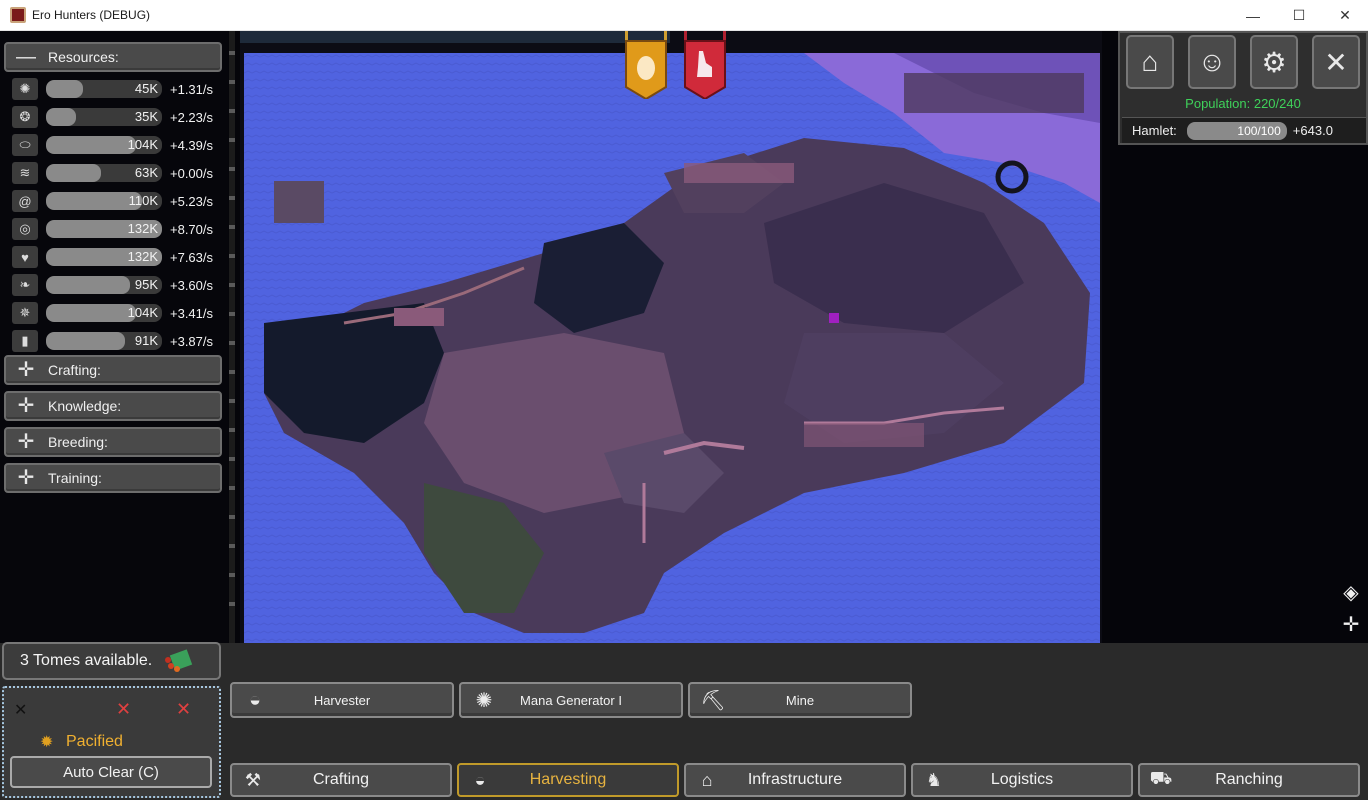 This screenshot has height=800, width=1368. I want to click on build-label: Mana Generator I, so click(571, 700).